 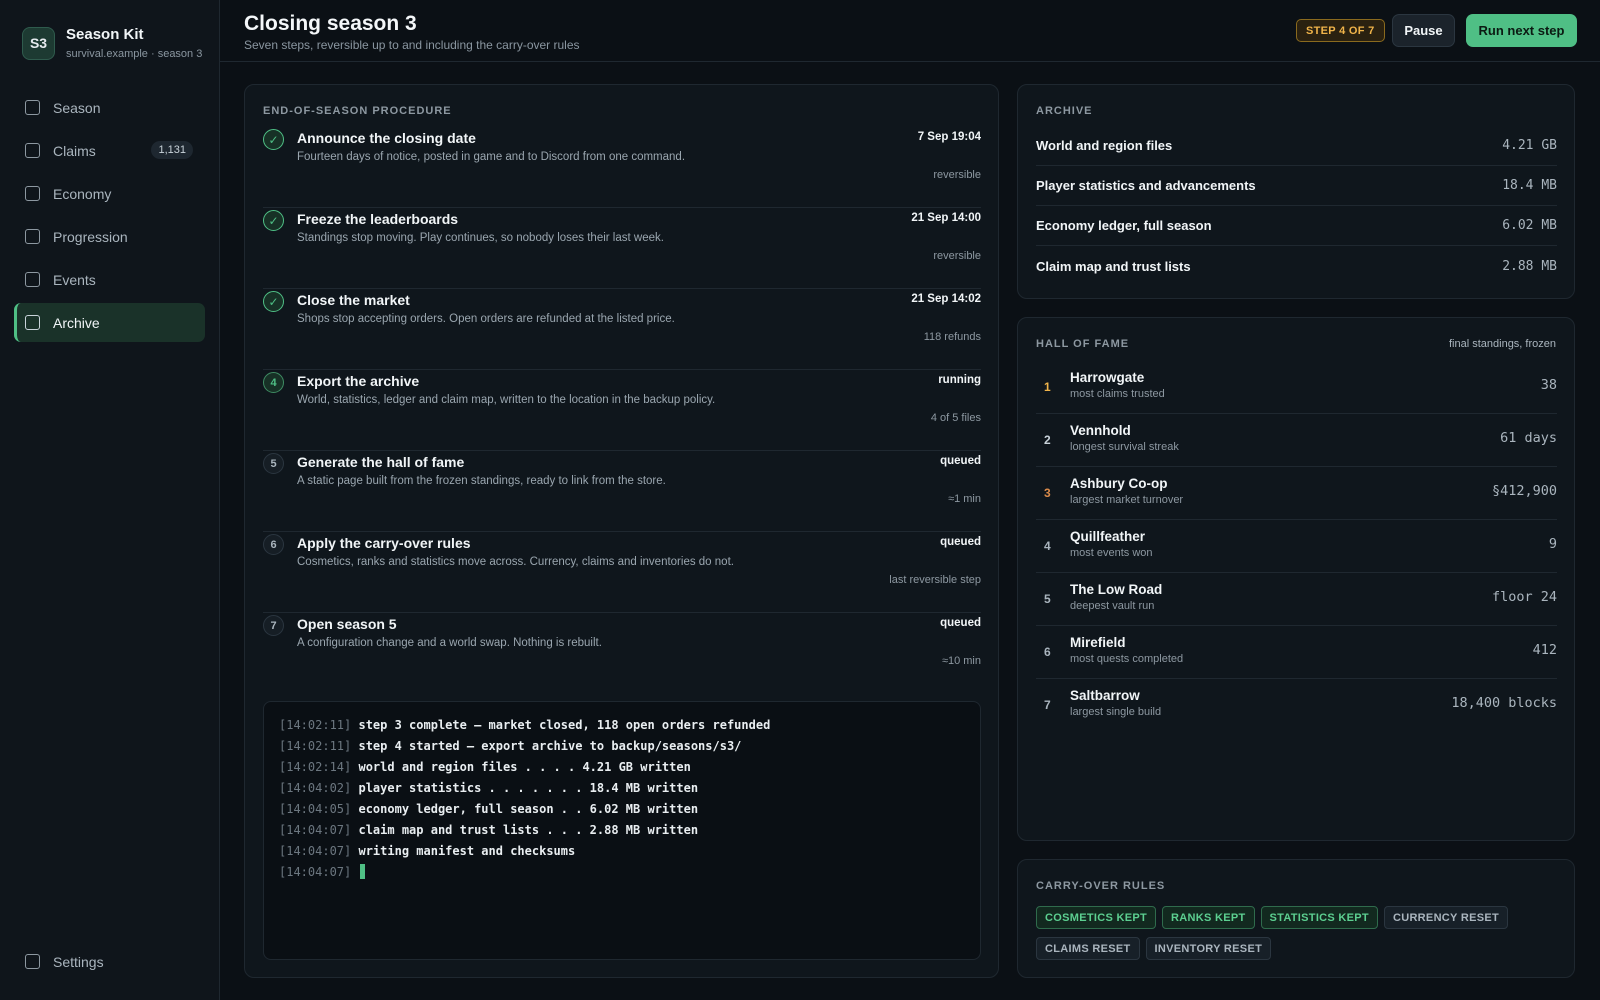 What do you see at coordinates (82, 193) in the screenshot?
I see `sidebar-item-label: Economy` at bounding box center [82, 193].